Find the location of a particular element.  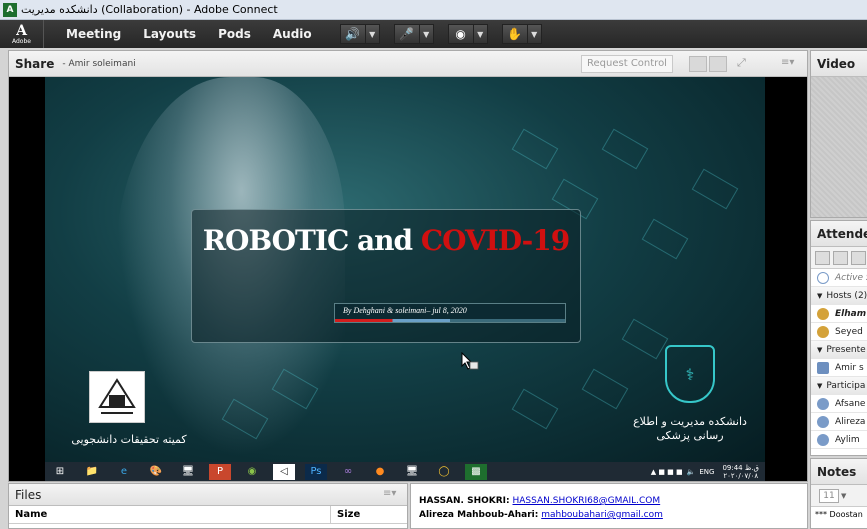

chat-email-link: HASSAN.SHOKRI68@GMAIL.COM is located at coordinates (587, 501).